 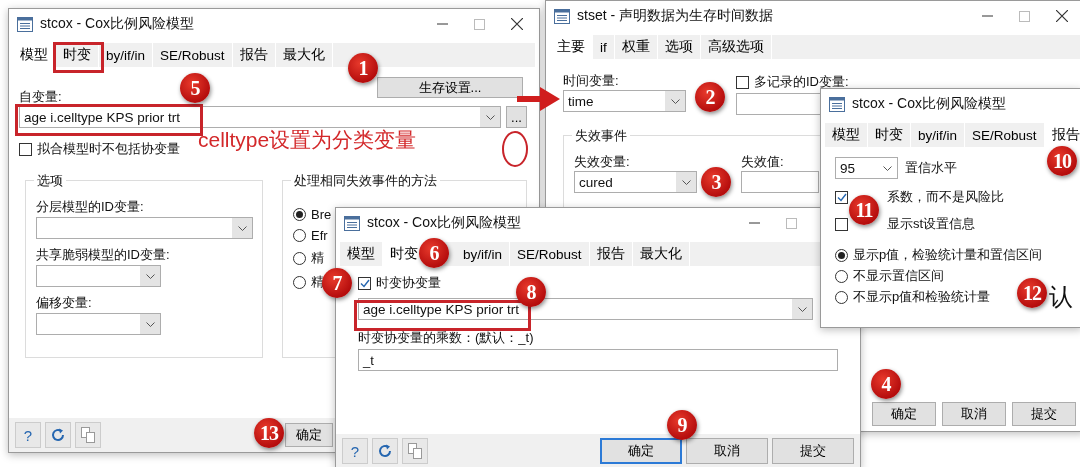 What do you see at coordinates (446, 337) in the screenshot?
I see `field-label: 时变协变量的乘数：(默认：_t)` at bounding box center [446, 337].